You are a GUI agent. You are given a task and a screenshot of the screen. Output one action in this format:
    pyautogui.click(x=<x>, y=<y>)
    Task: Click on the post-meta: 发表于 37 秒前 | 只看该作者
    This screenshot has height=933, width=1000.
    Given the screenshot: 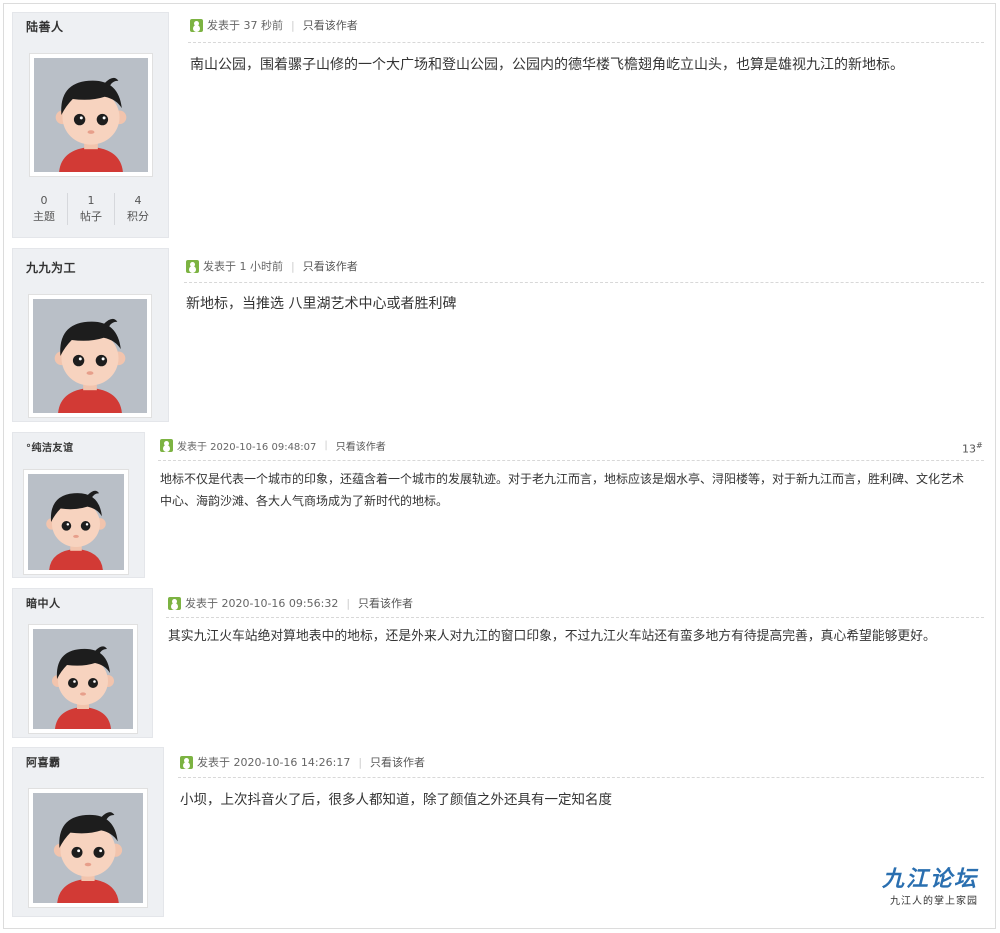 What is the action you would take?
    pyautogui.click(x=274, y=25)
    